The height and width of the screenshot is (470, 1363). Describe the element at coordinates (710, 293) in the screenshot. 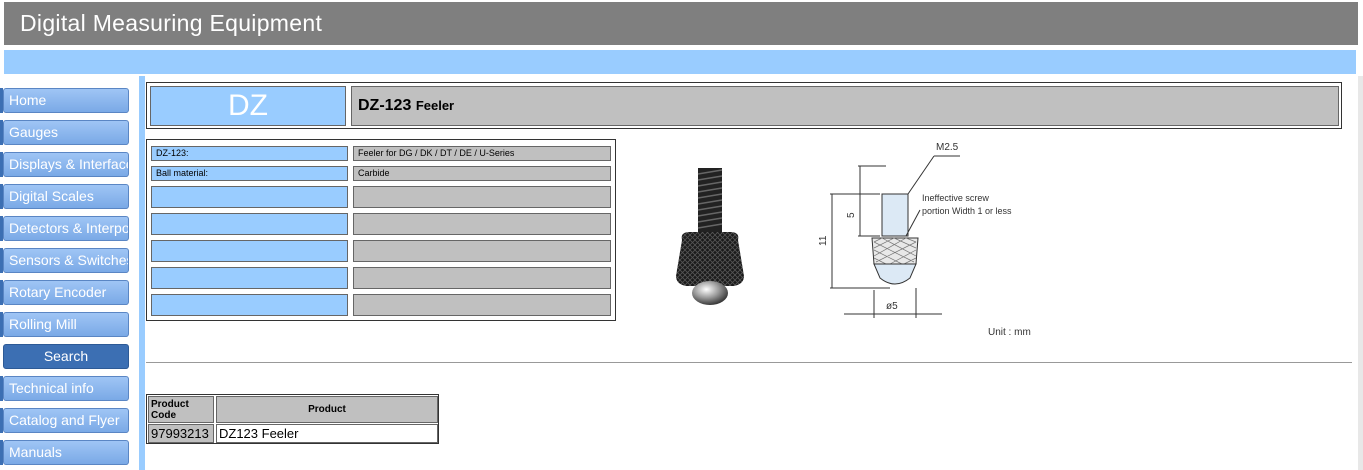

I see `carbide-ball` at that location.